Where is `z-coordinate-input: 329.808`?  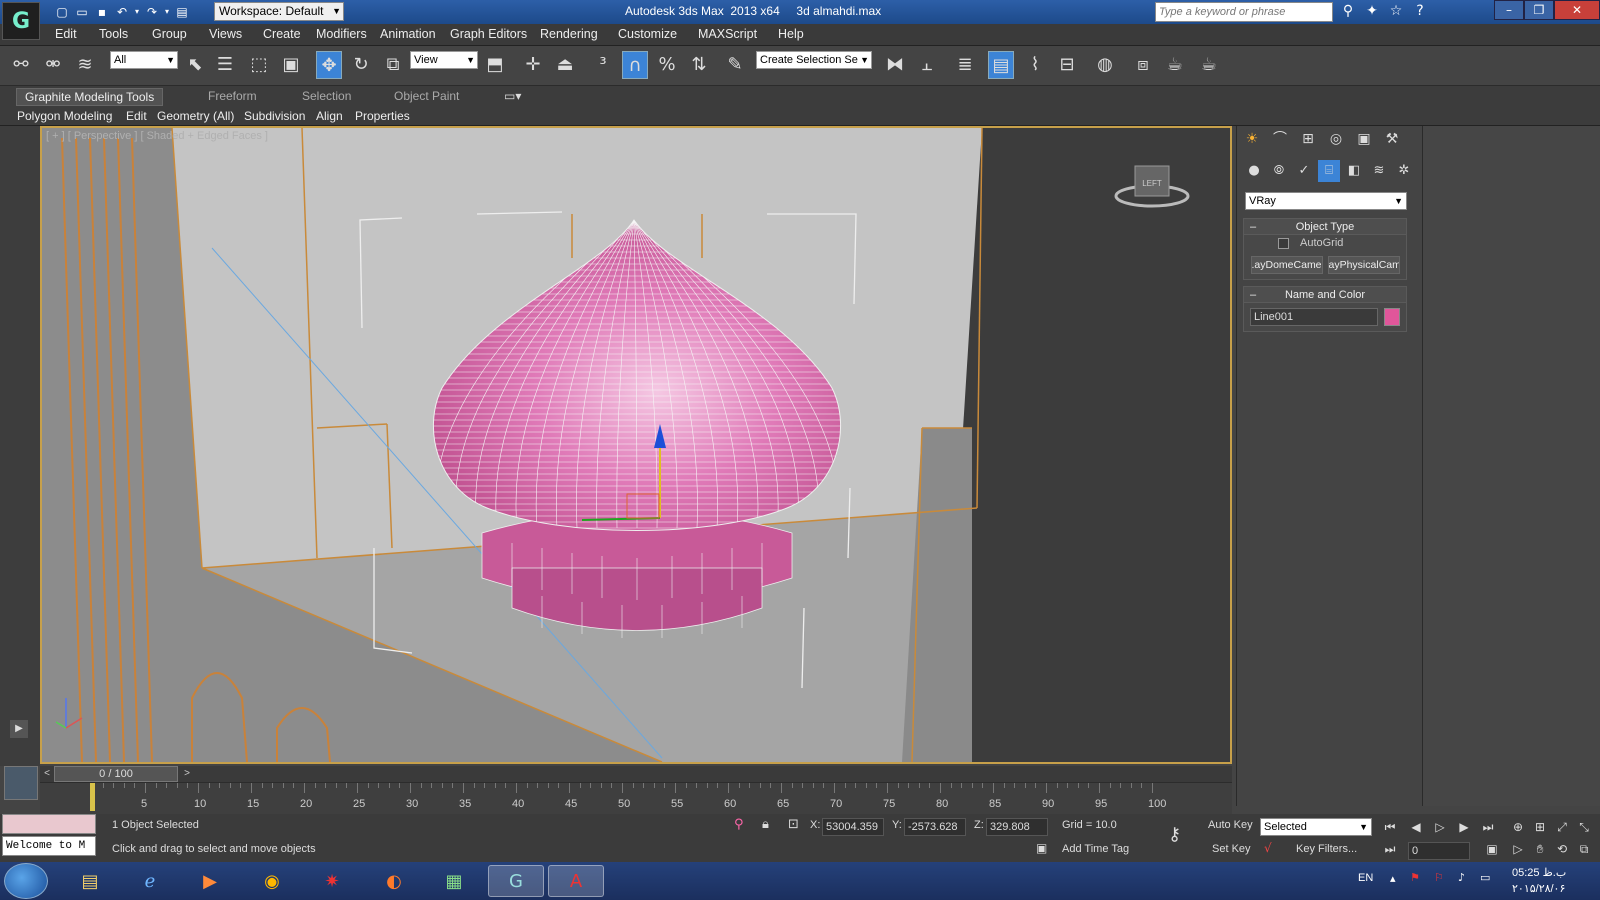 z-coordinate-input: 329.808 is located at coordinates (1017, 827).